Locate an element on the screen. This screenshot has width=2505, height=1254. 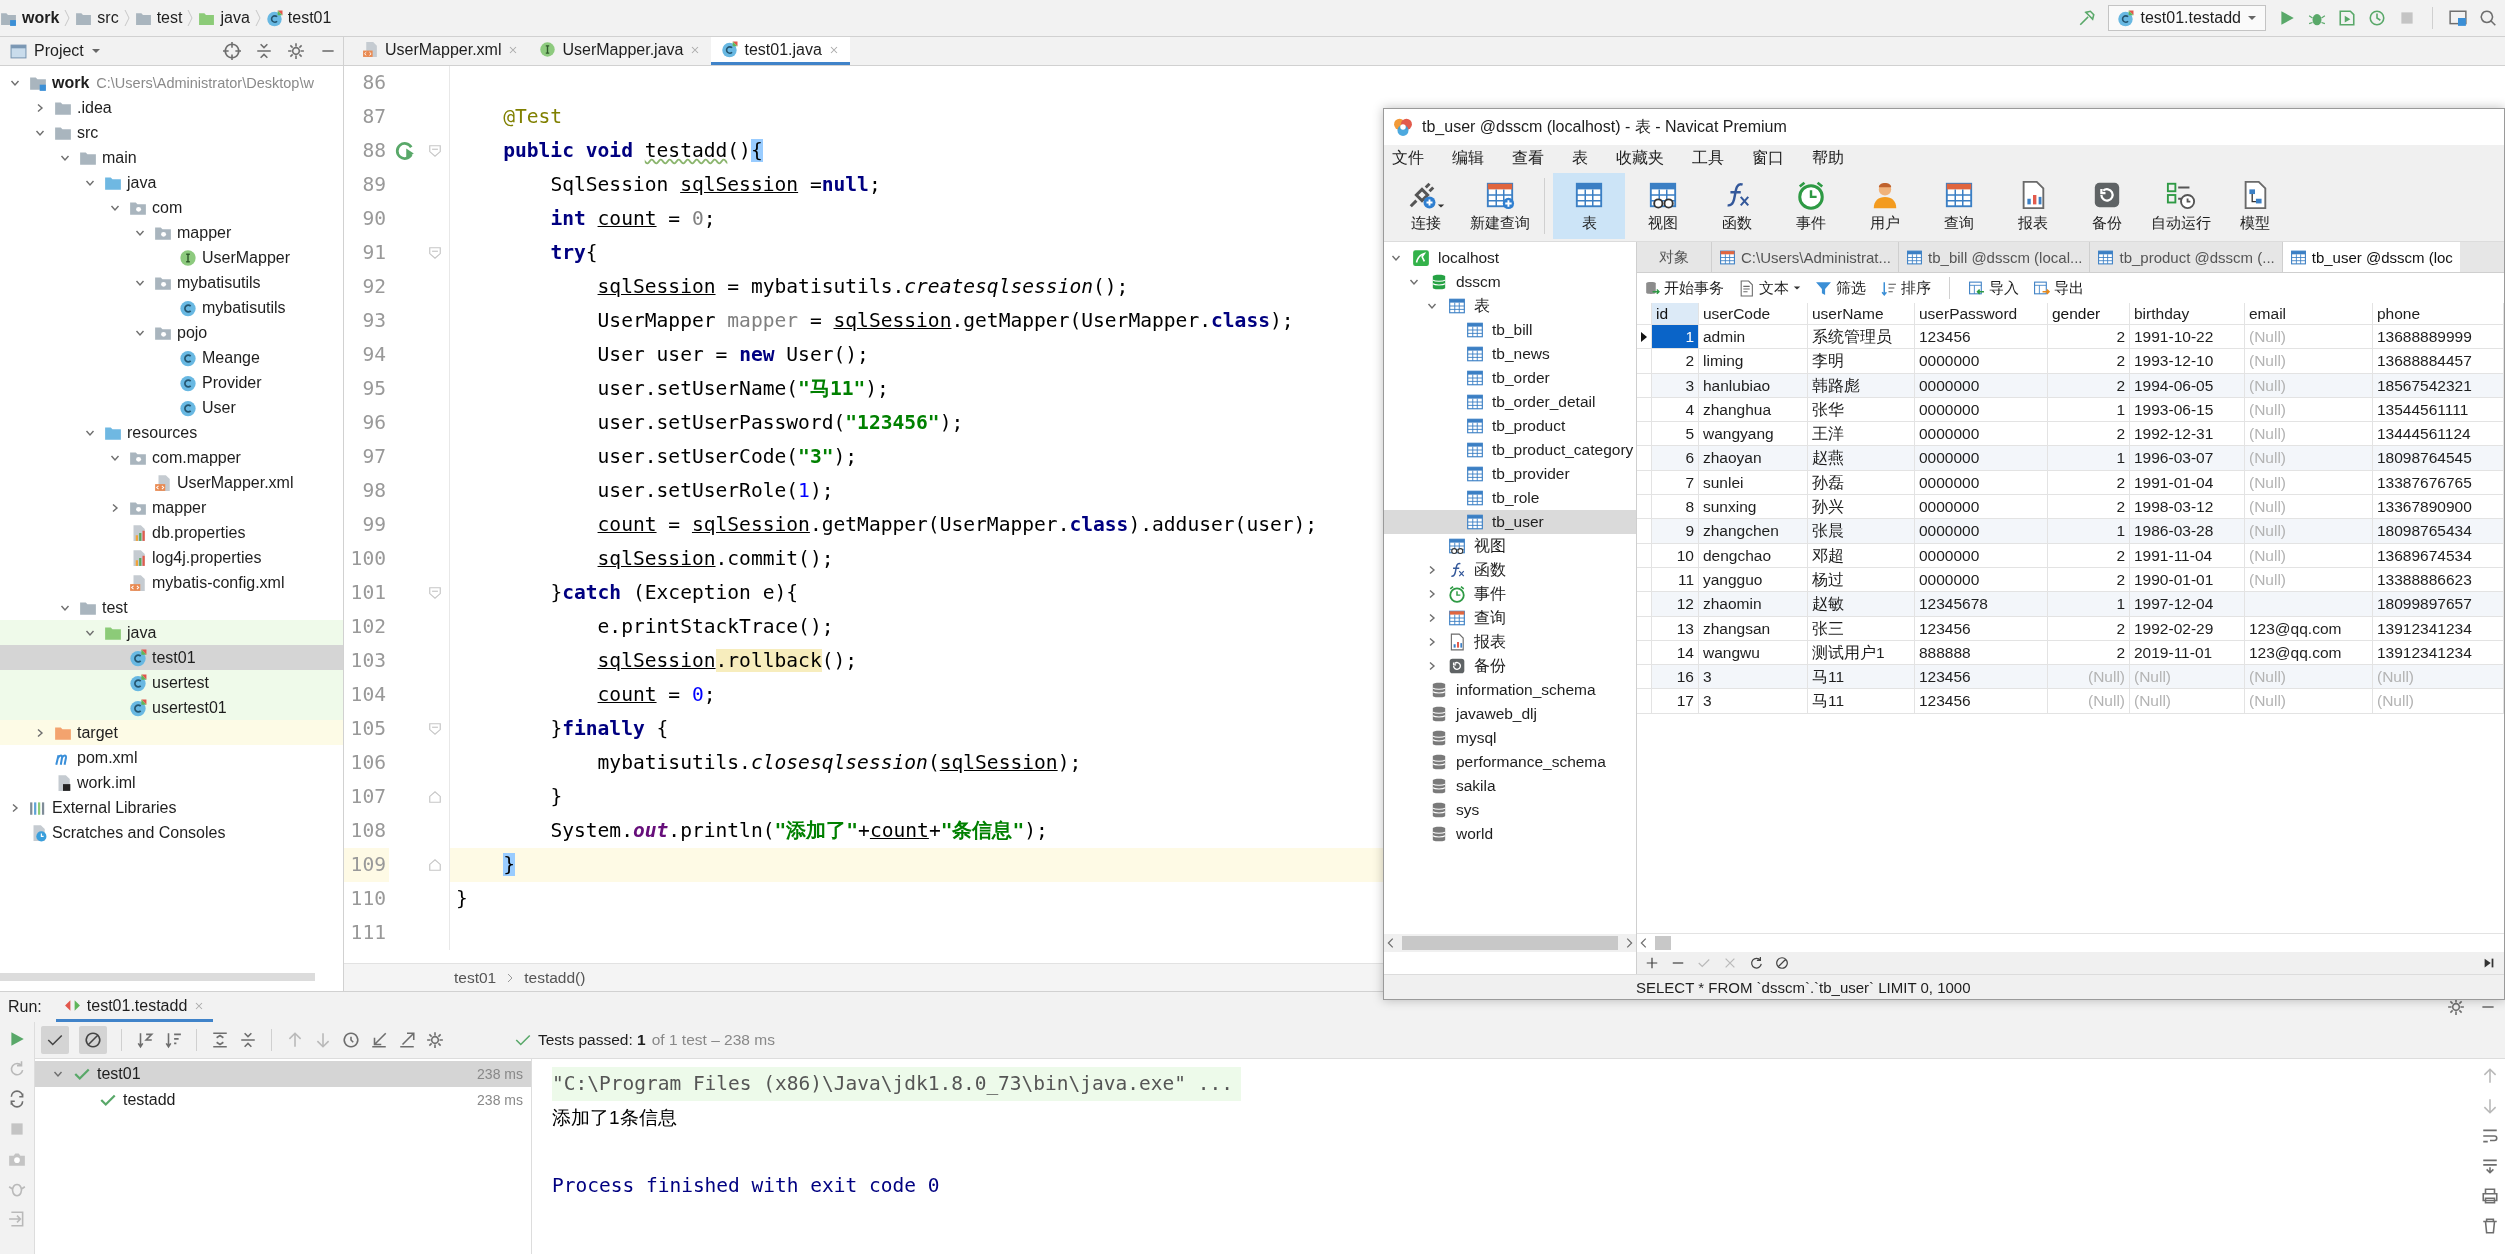
tree-item: Meange is located at coordinates (171, 357).